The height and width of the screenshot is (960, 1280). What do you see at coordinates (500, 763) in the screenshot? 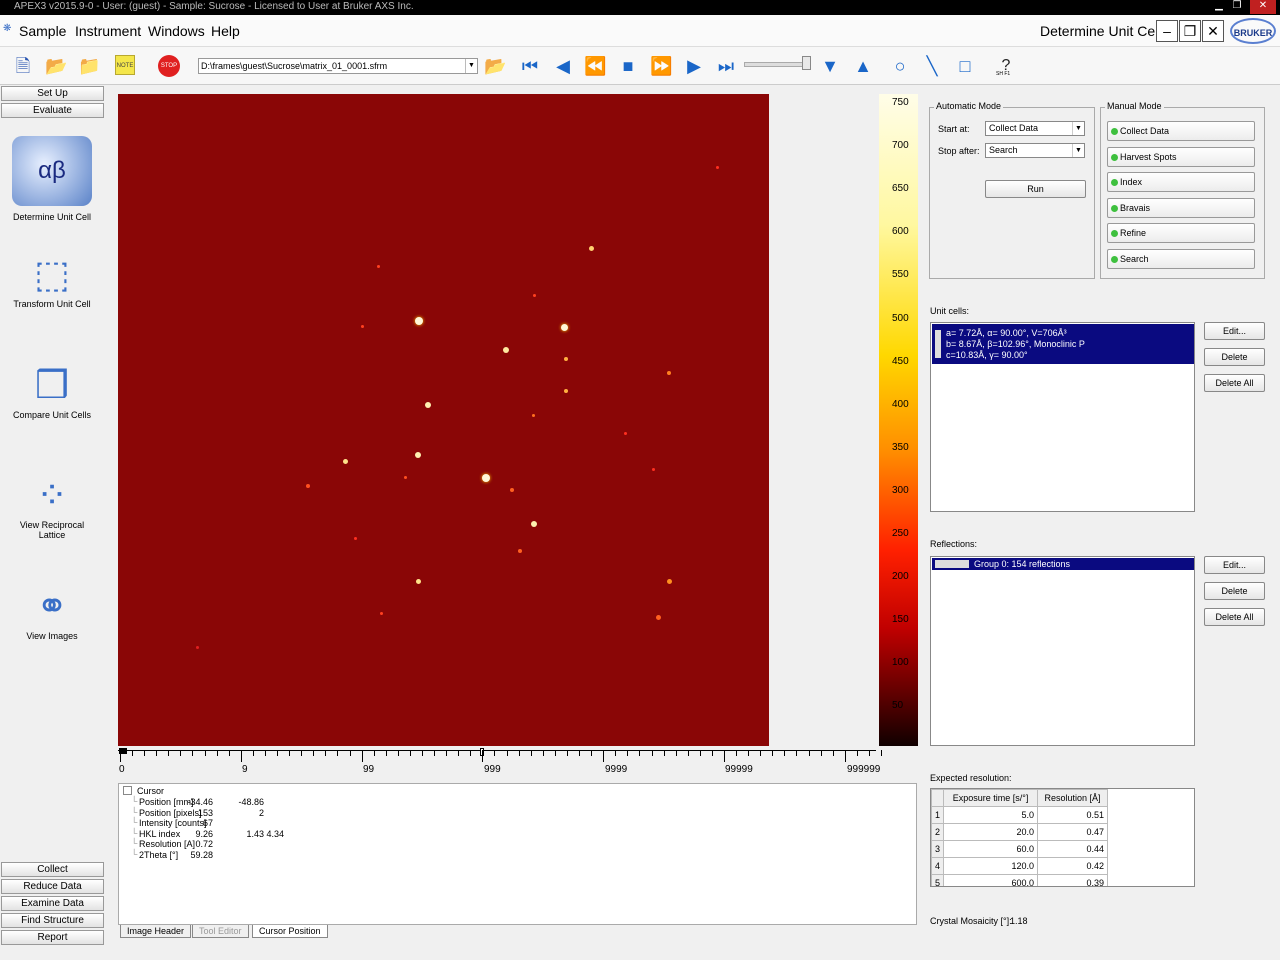
I see `intensity-scale-axis: 0 9 99 999 9999 99999 999999` at bounding box center [500, 763].